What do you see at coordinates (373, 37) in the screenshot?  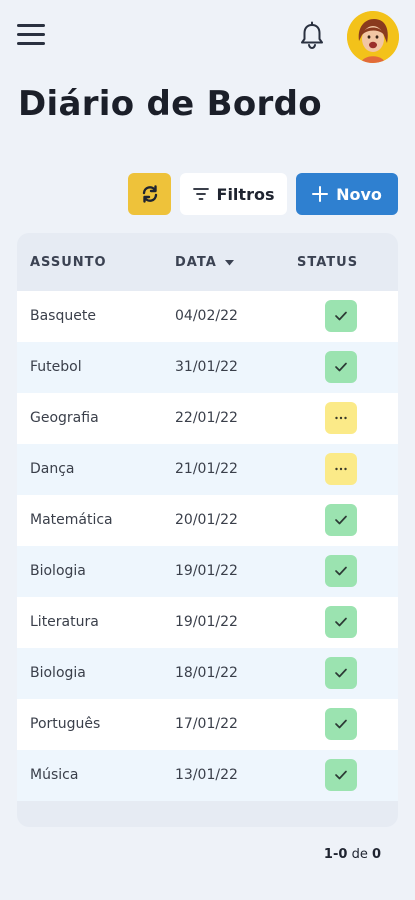 I see `user-avatar` at bounding box center [373, 37].